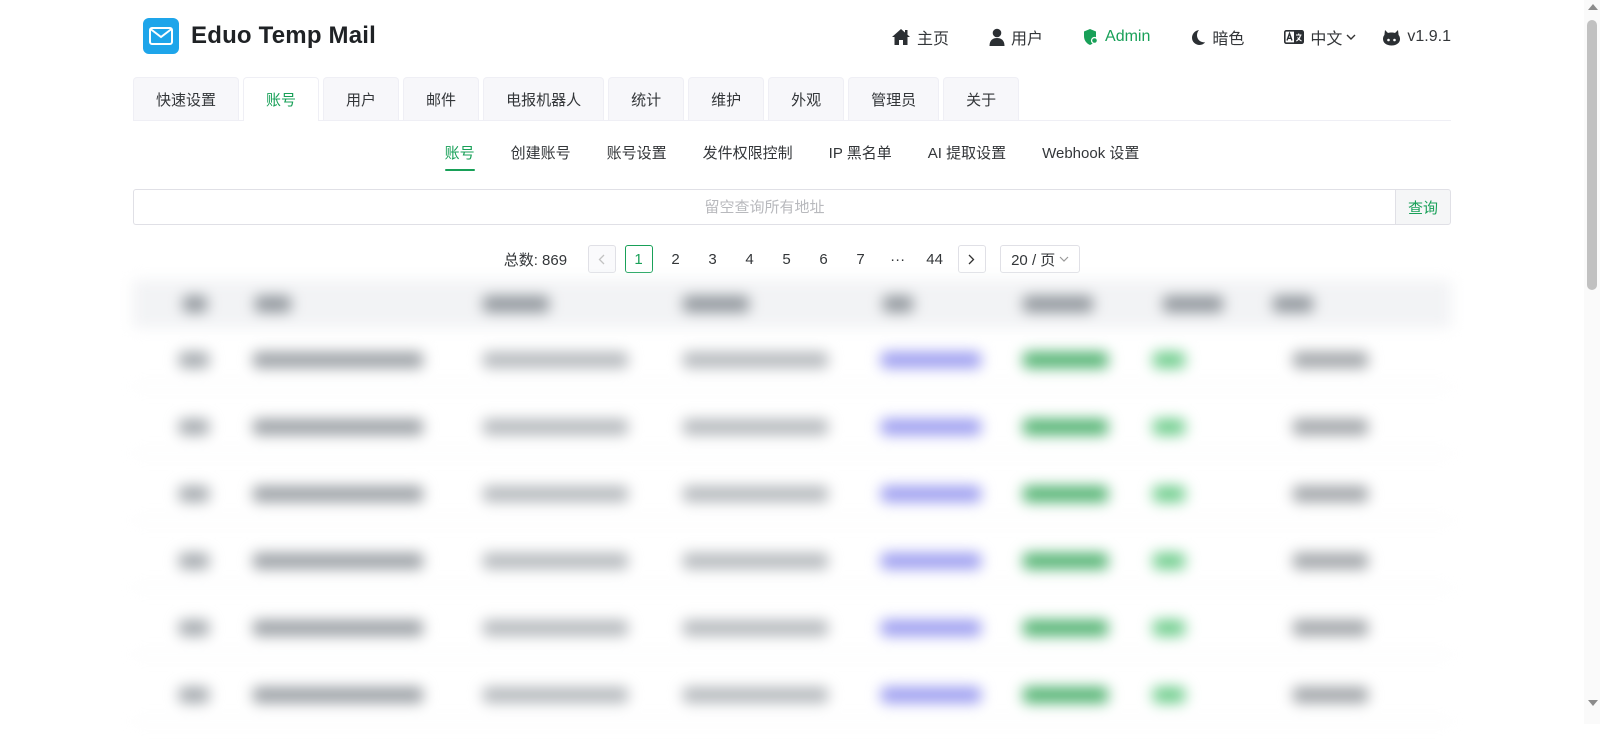  Describe the element at coordinates (713, 259) in the screenshot. I see `page-item-3: 3` at that location.